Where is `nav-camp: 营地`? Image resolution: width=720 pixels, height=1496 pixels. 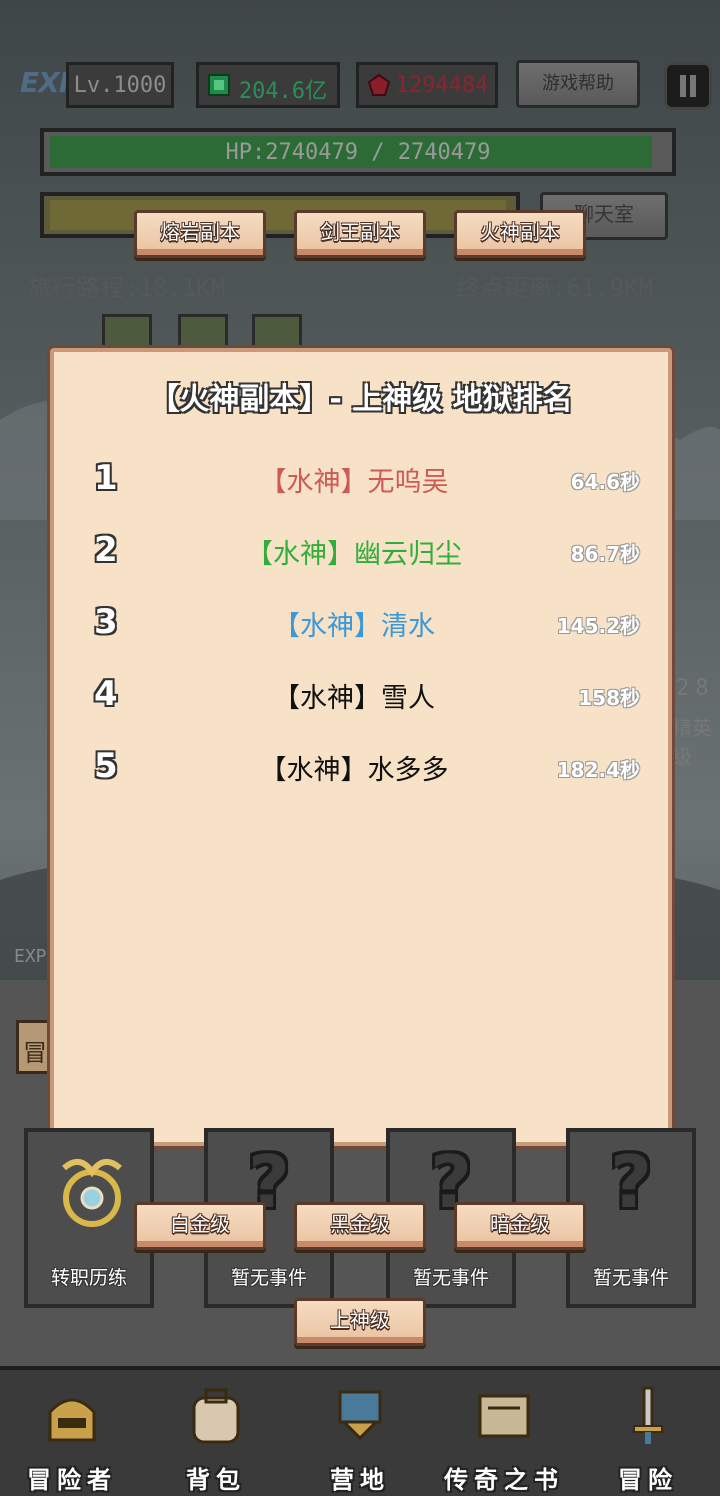
nav-camp: 营地 is located at coordinates (360, 1436).